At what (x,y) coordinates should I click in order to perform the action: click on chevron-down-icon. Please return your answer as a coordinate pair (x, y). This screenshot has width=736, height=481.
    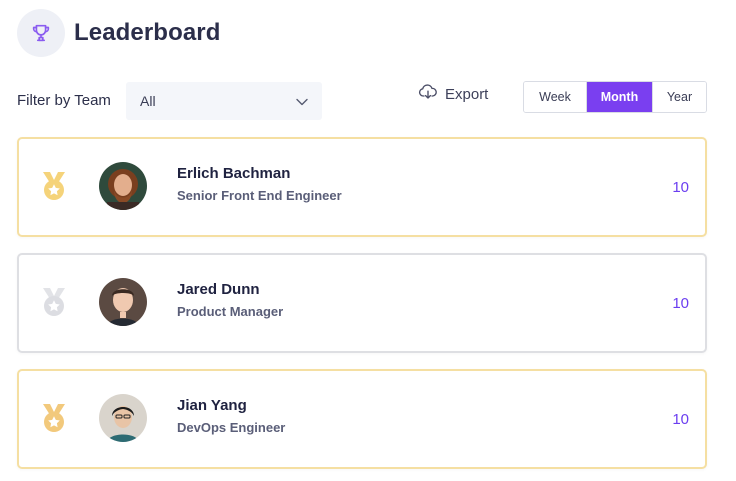
    Looking at the image, I should click on (302, 101).